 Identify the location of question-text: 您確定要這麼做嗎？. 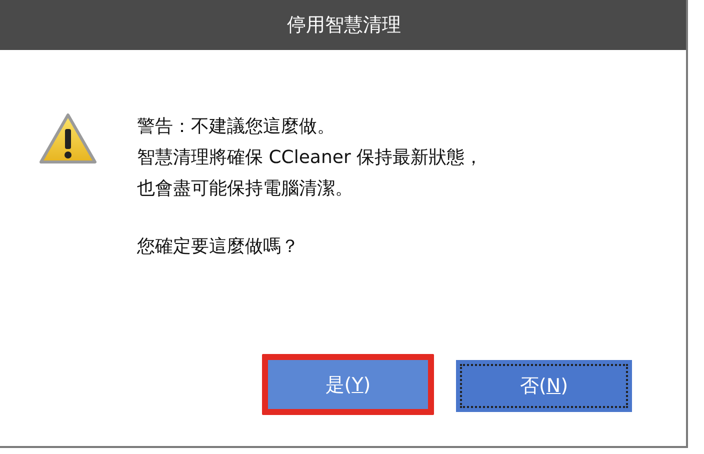
(218, 247).